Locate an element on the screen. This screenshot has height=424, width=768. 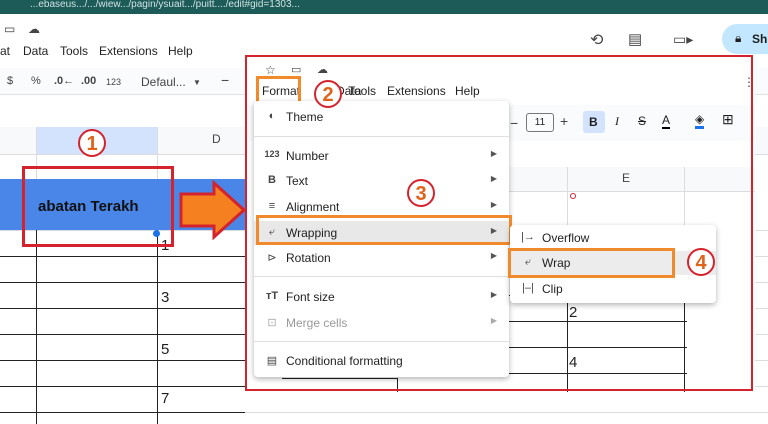
menu-label: Theme is located at coordinates (305, 117).